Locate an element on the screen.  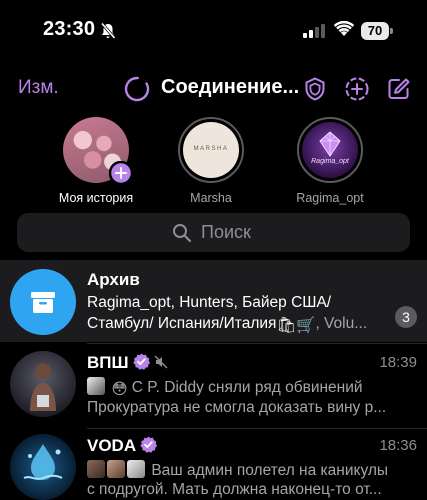
story-ragima: Ragima_opt Ragima_opt is located at coordinates (330, 161).